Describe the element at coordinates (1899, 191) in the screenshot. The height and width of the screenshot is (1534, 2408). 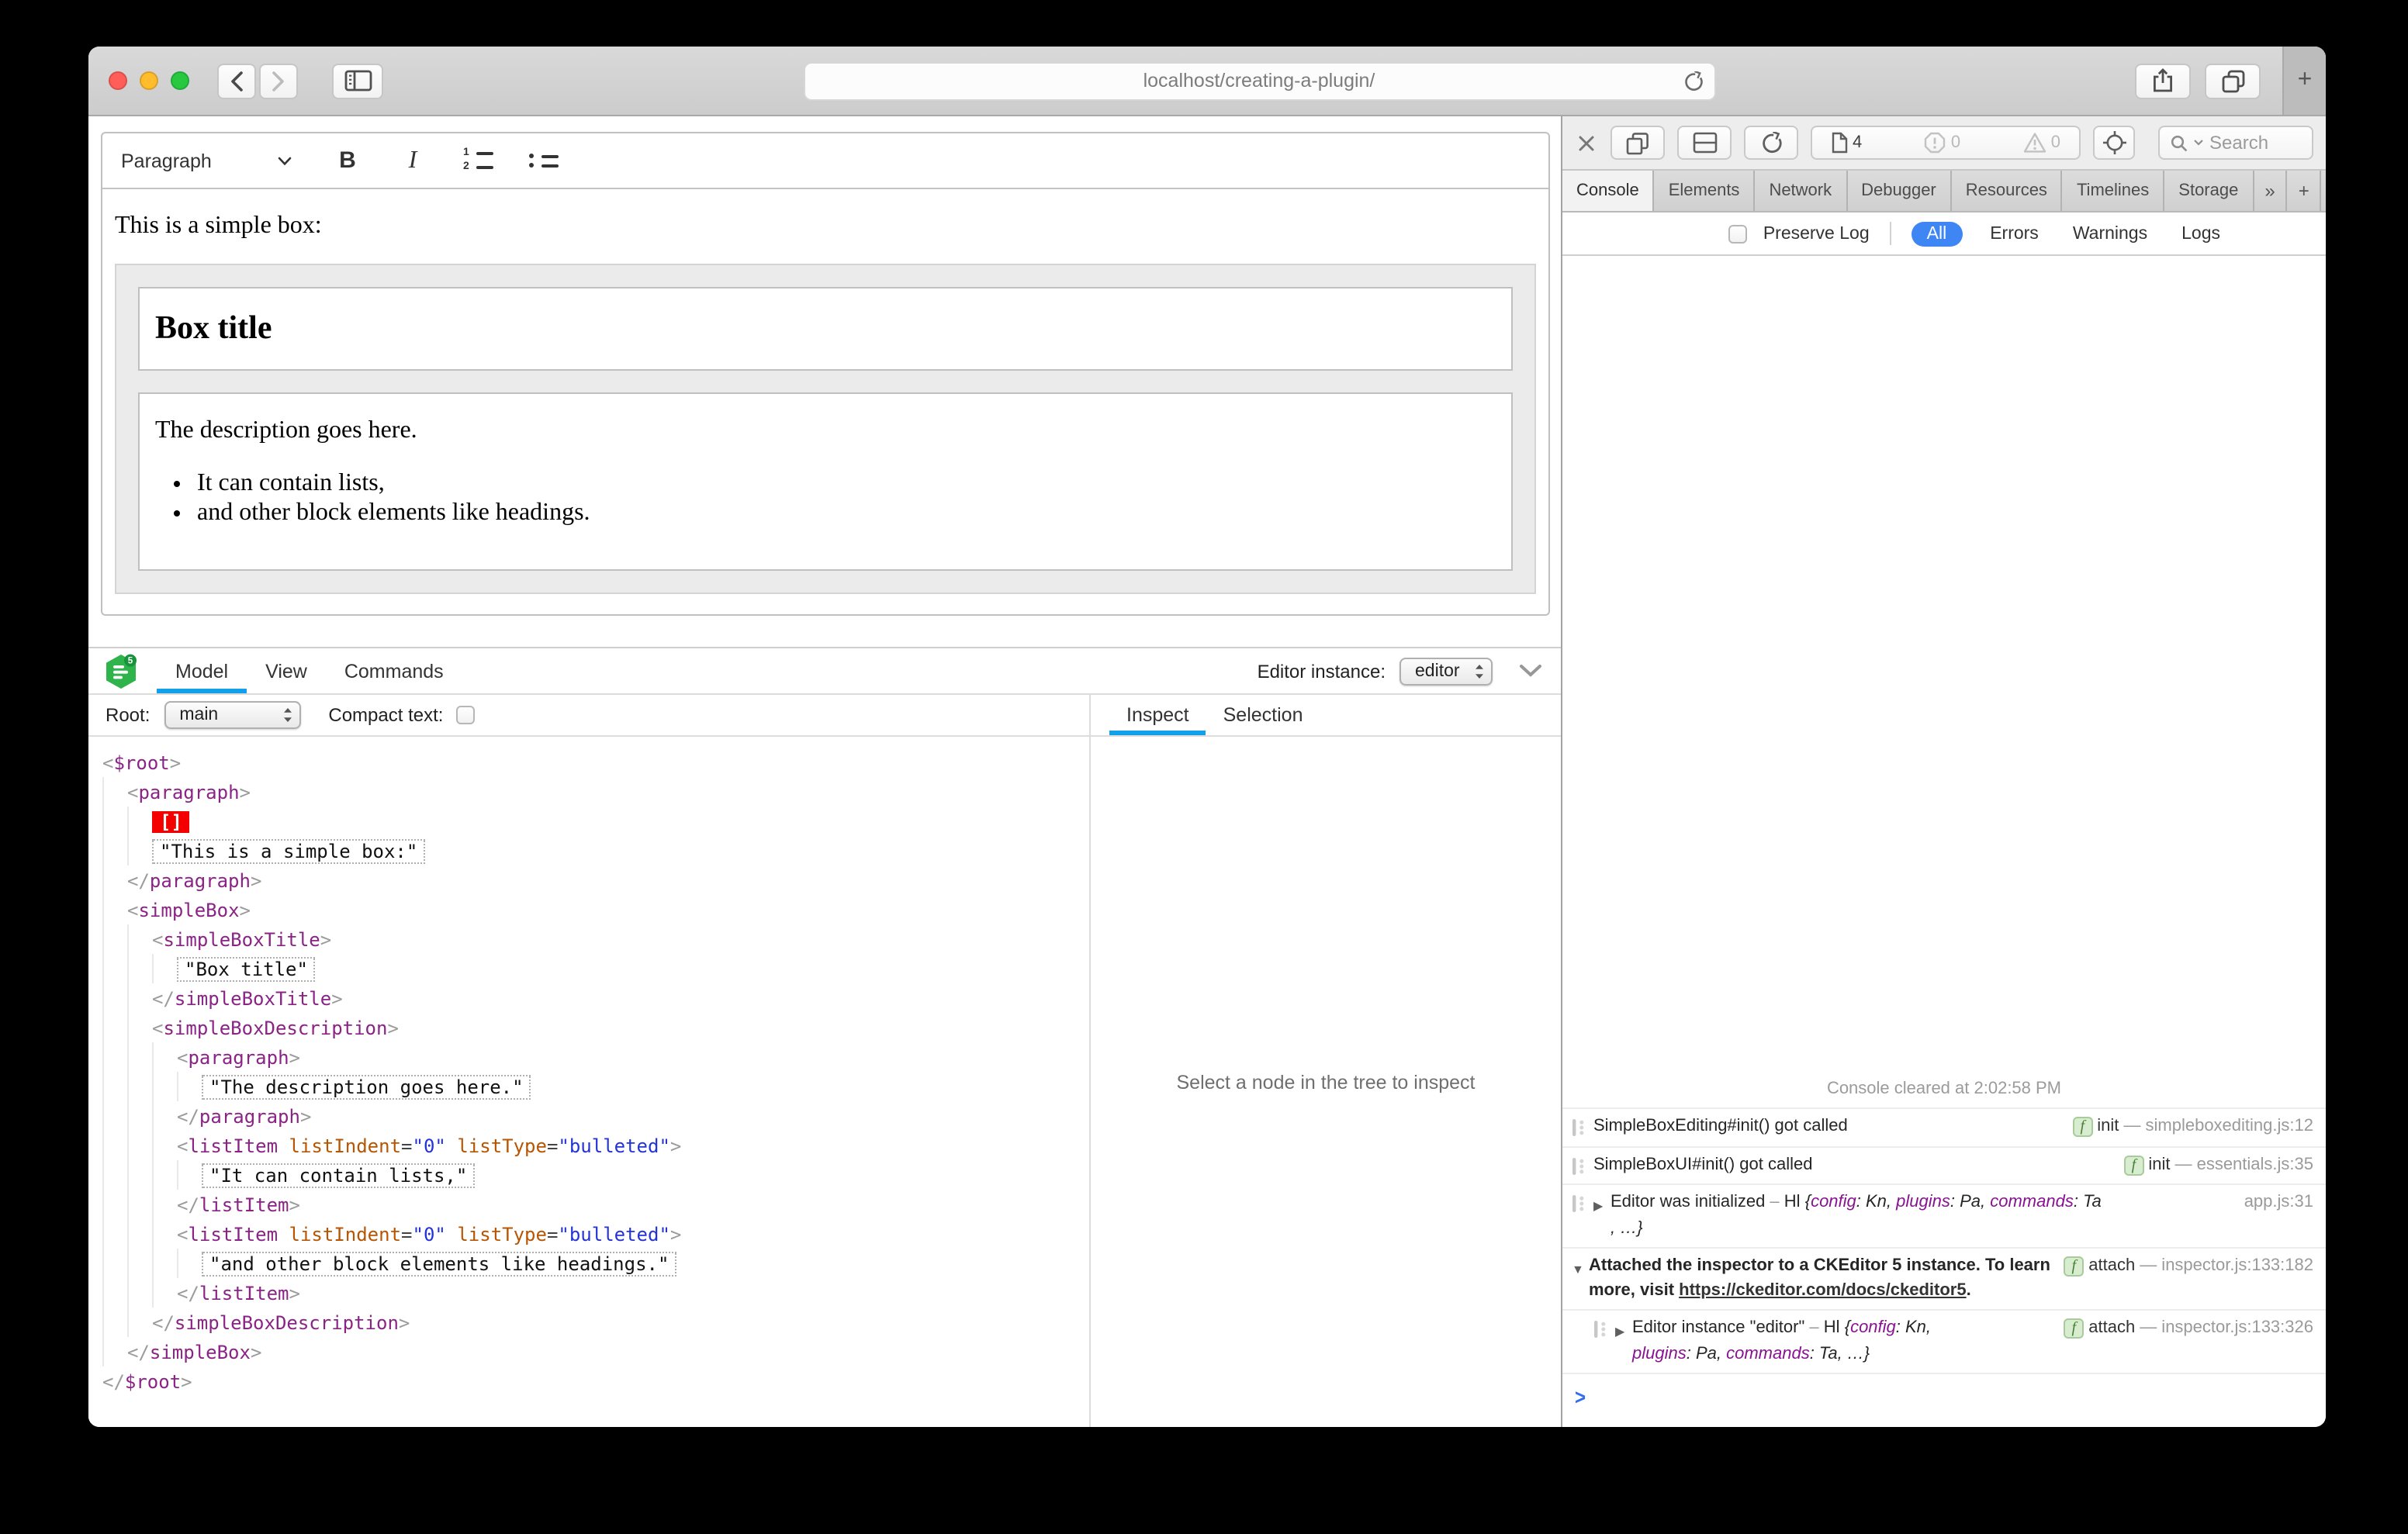
I see `devtools-tab-debugger: Debugger` at that location.